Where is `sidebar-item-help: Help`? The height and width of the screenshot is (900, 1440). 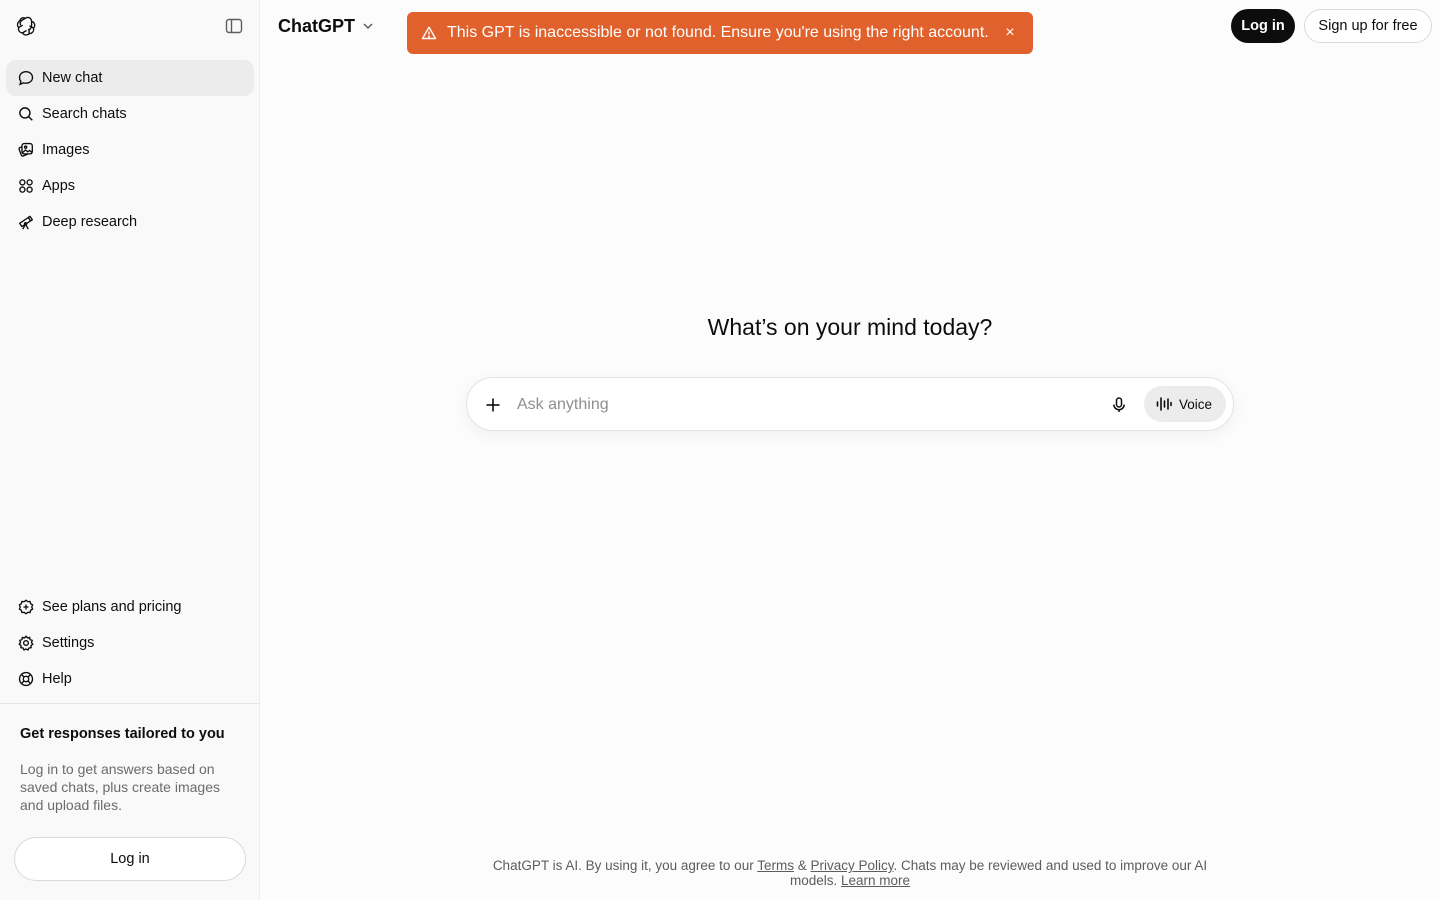
sidebar-item-help: Help is located at coordinates (130, 679).